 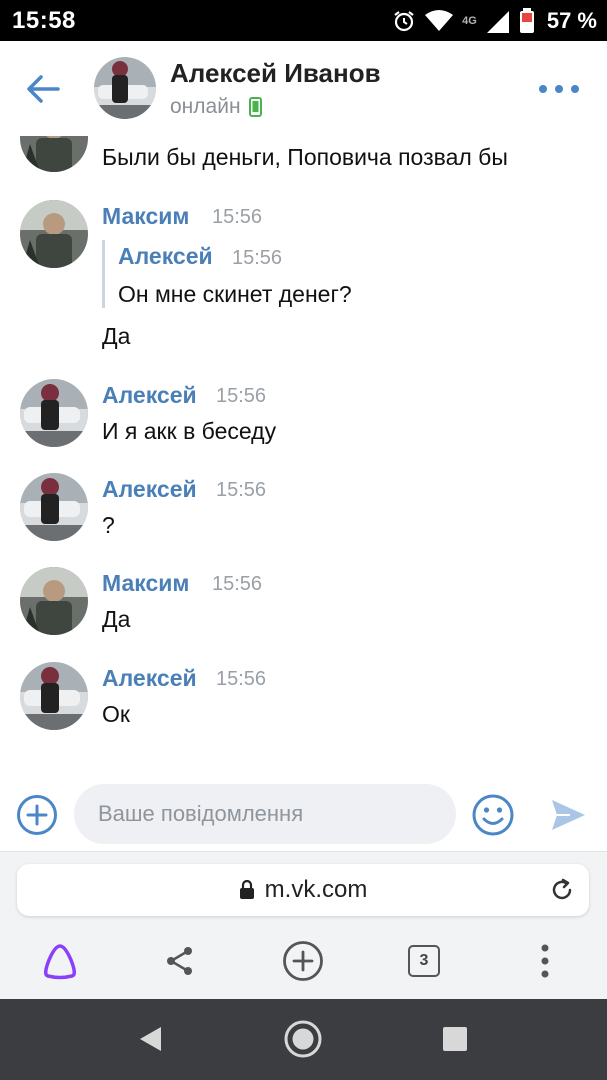 I want to click on message-input, so click(x=265, y=814).